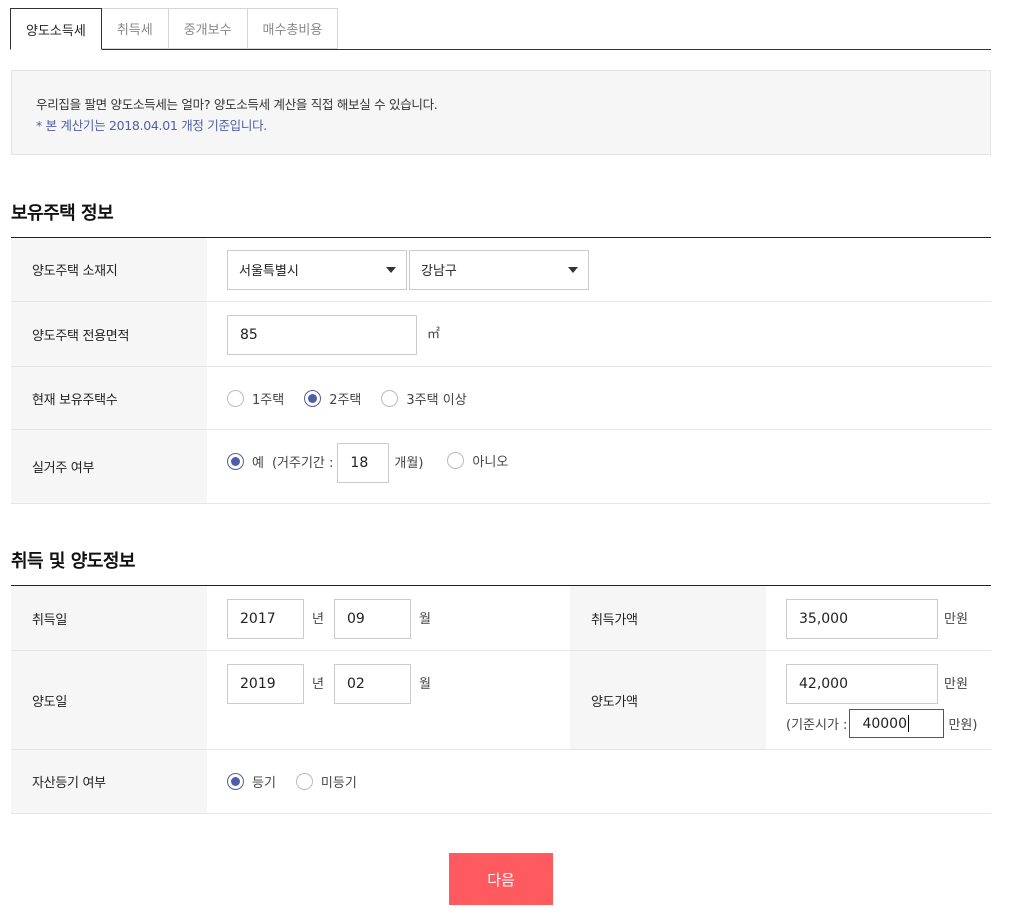 The height and width of the screenshot is (914, 1011). Describe the element at coordinates (862, 684) in the screenshot. I see `transfer-price-input: 42,000` at that location.